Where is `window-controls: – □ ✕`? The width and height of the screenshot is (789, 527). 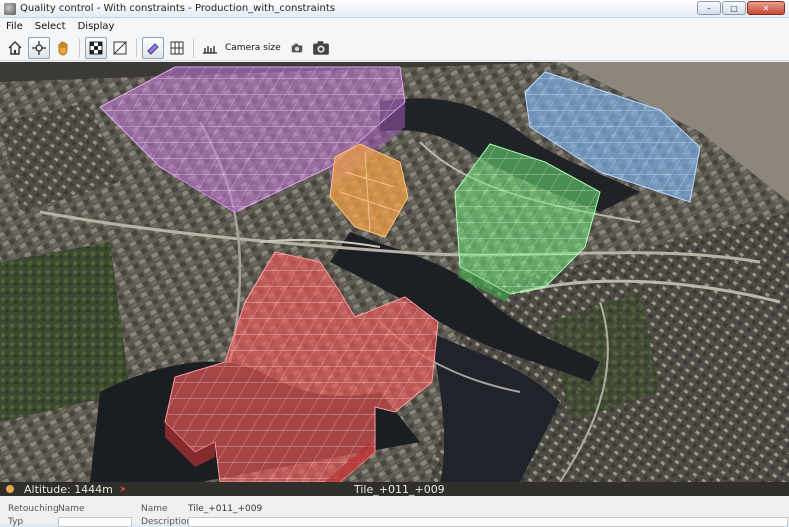
window-controls: – □ ✕ is located at coordinates (741, 8).